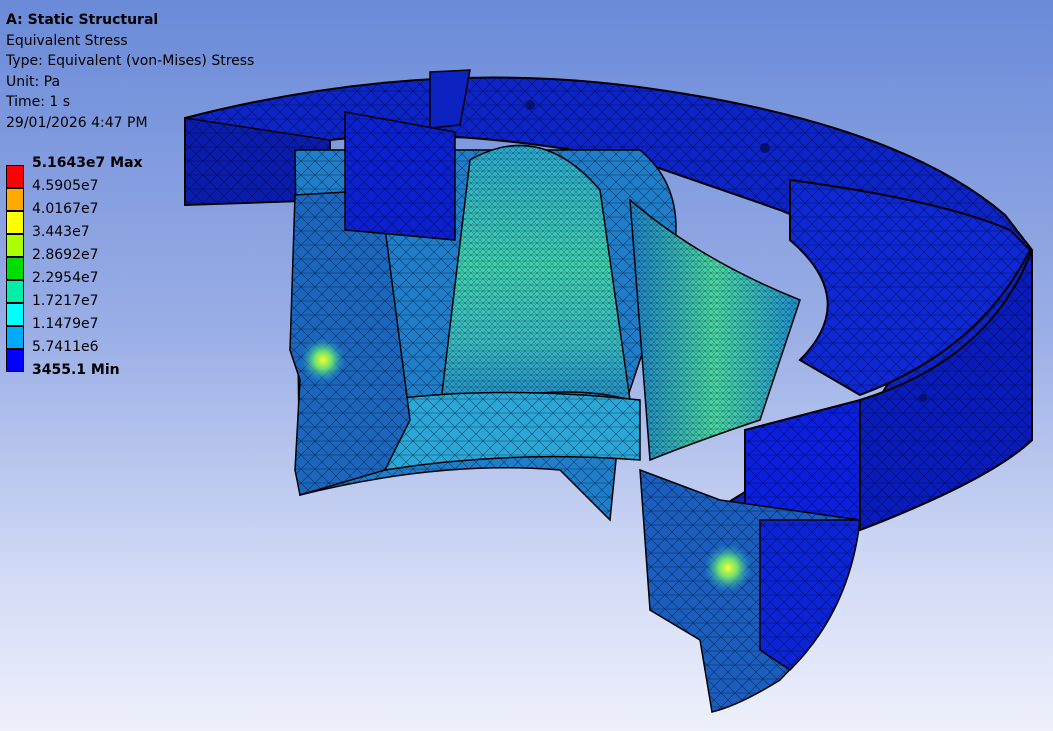 The width and height of the screenshot is (1053, 731). What do you see at coordinates (65, 209) in the screenshot?
I see `legend-value-label: 4.0167e7` at bounding box center [65, 209].